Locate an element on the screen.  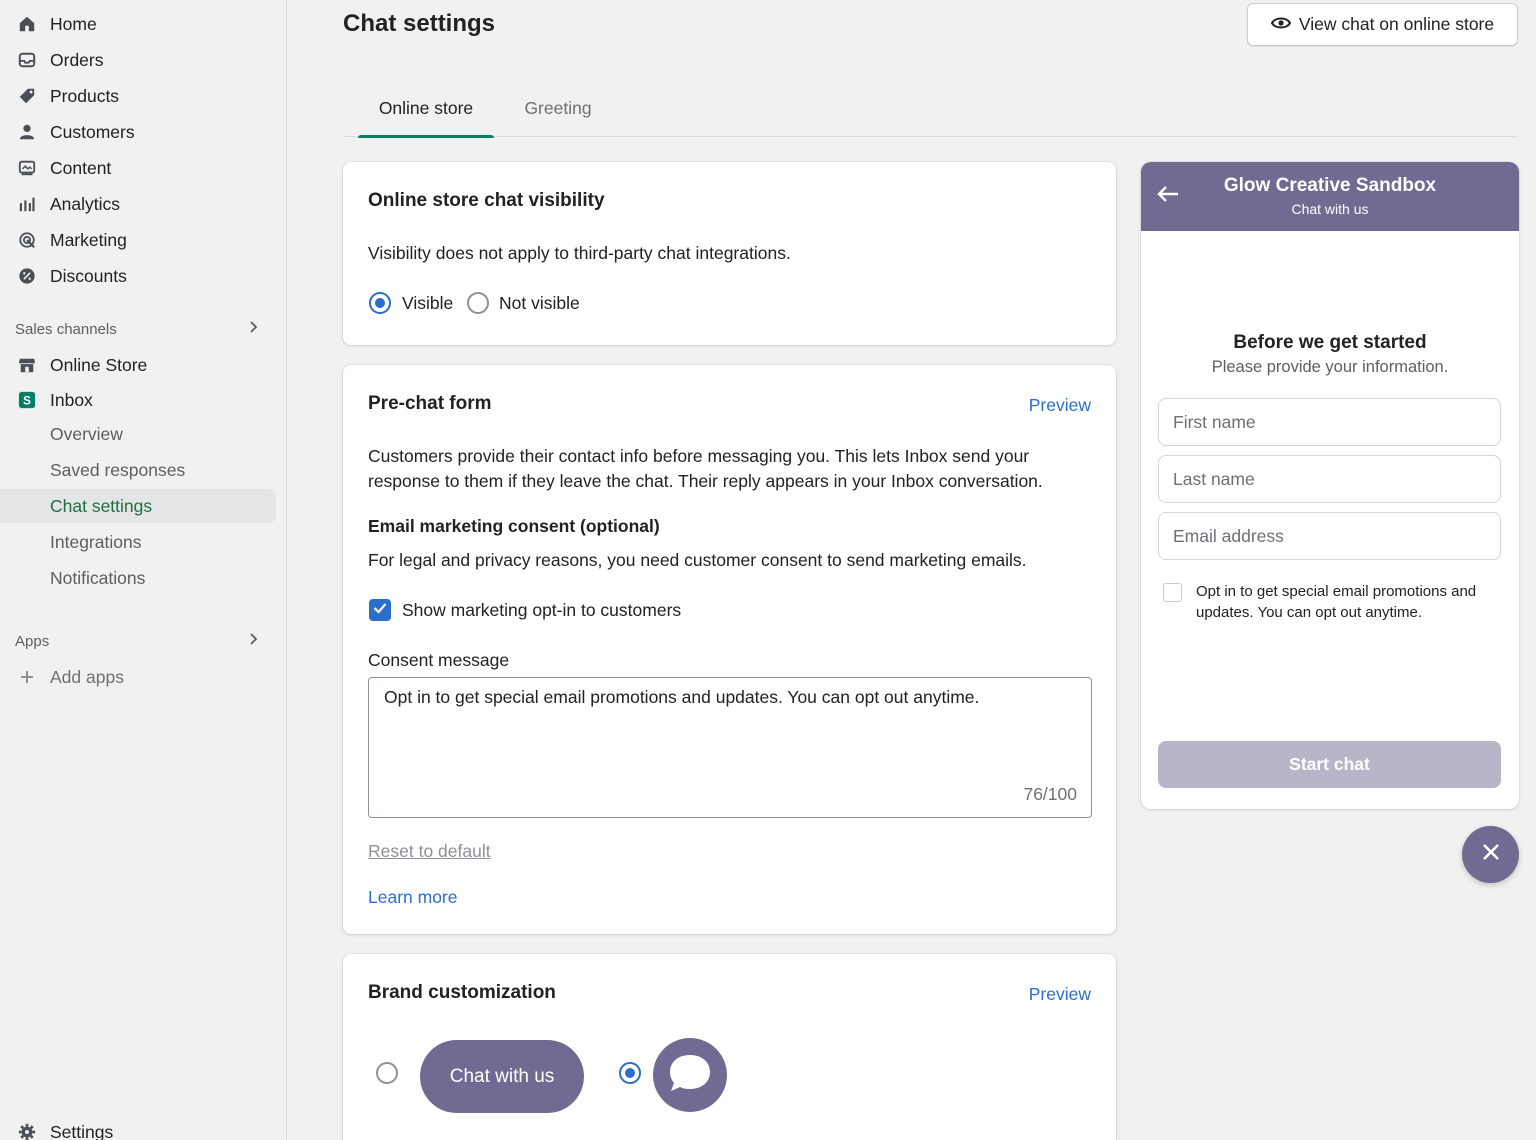
marketing-optin-checkbox is located at coordinates (380, 610).